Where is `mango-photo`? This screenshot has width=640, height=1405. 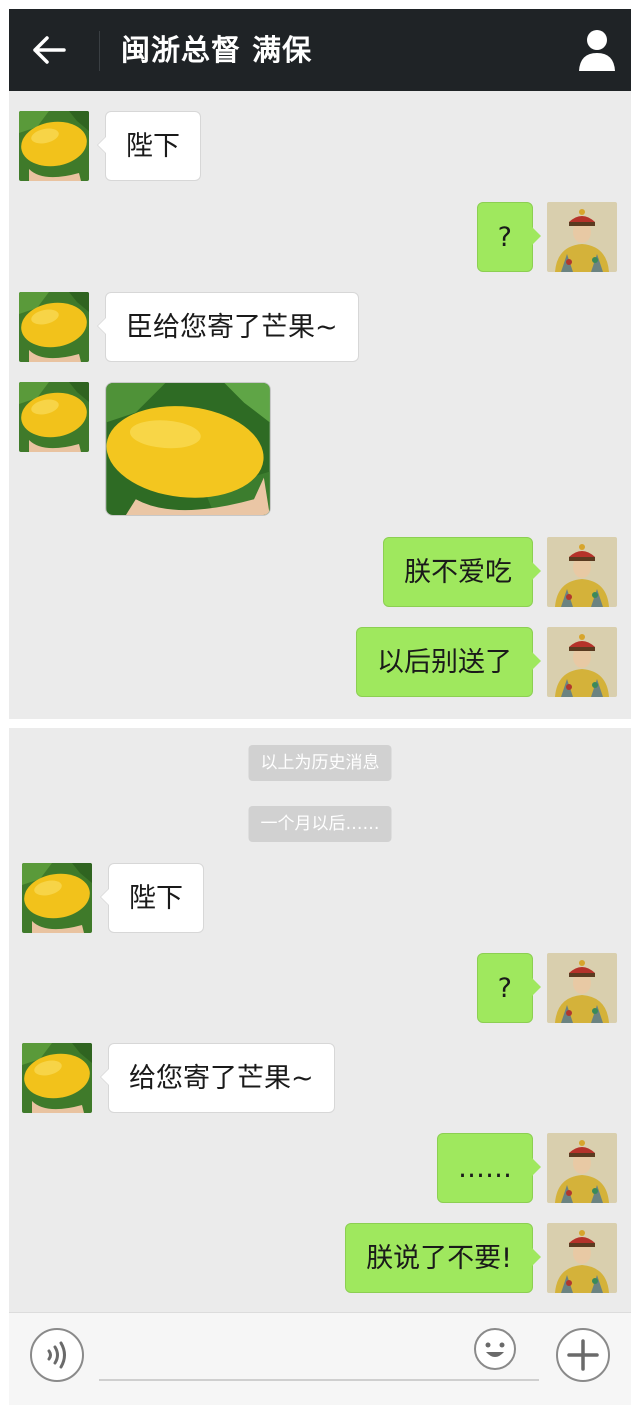
mango-photo is located at coordinates (188, 449).